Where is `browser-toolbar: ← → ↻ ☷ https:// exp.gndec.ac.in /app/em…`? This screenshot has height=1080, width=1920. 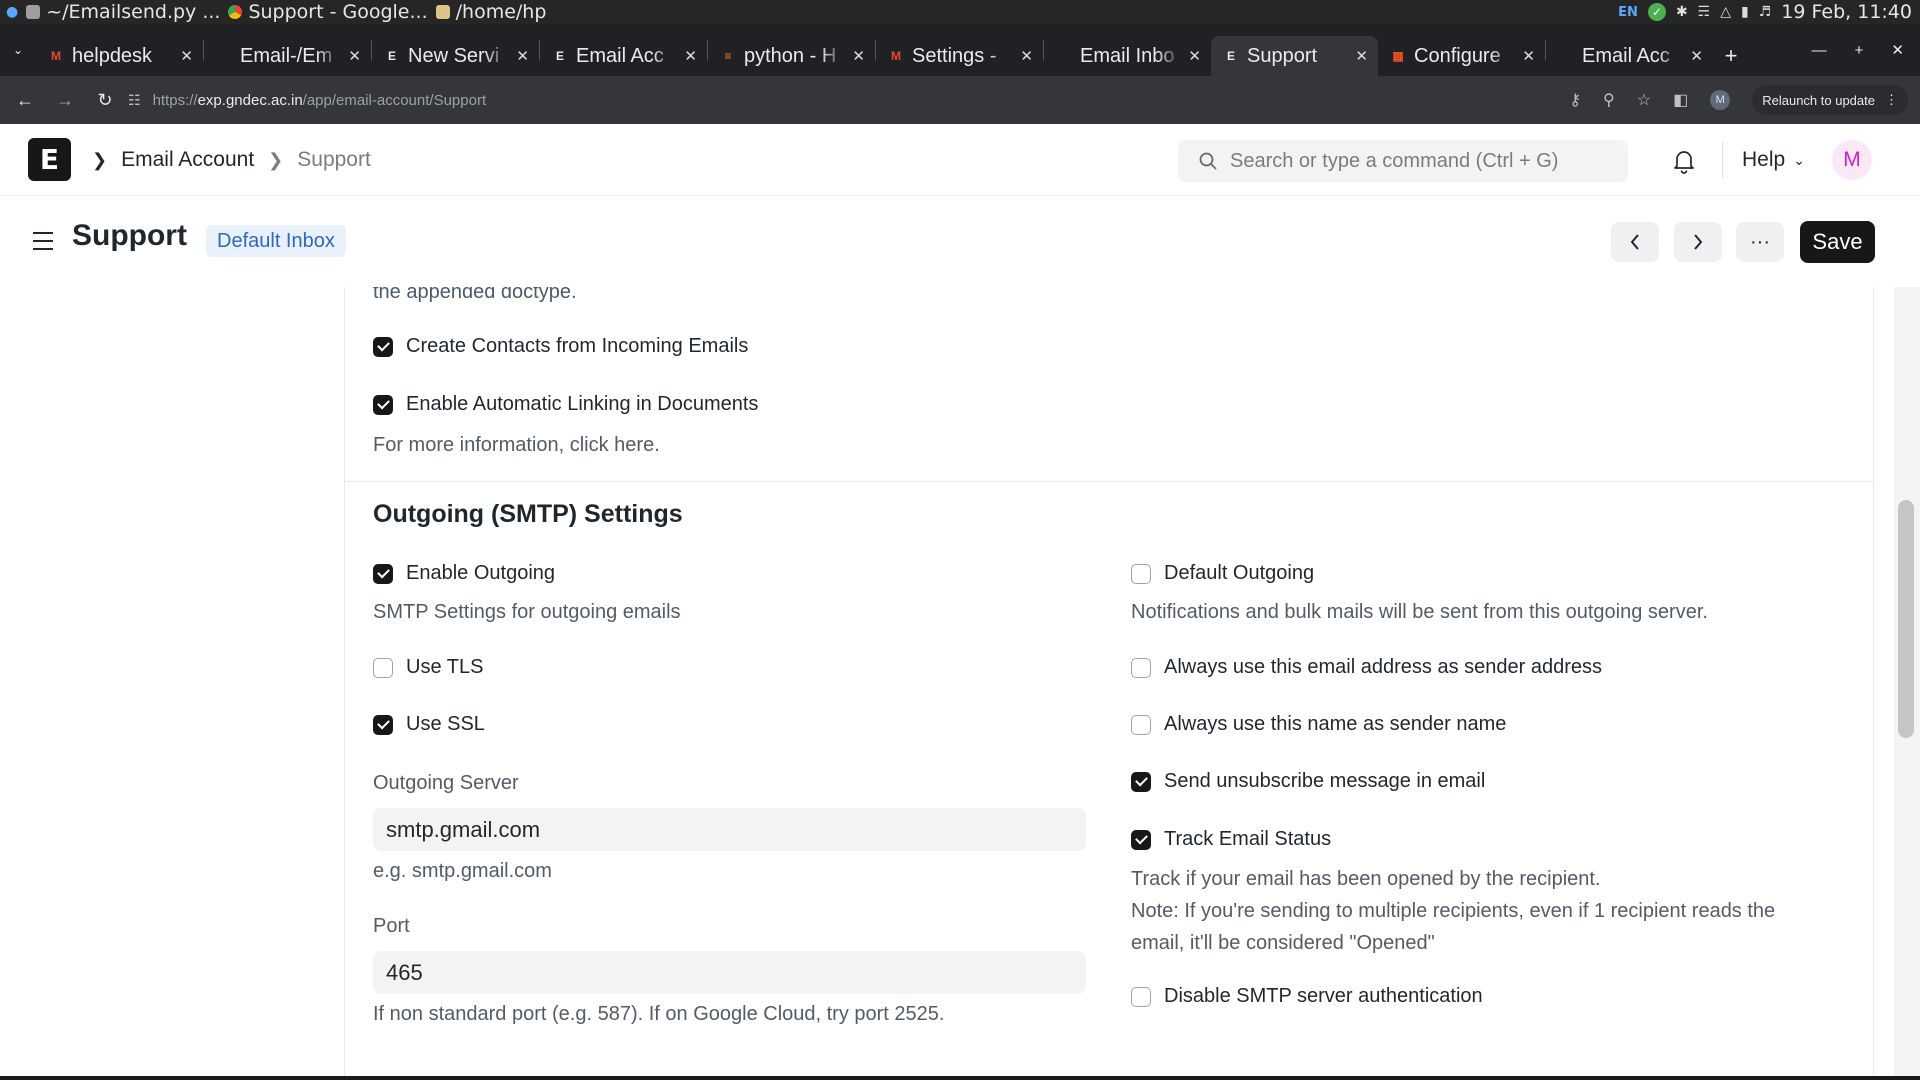
browser-toolbar: ← → ↻ ☷ https:// exp.gndec.ac.in /app/em… is located at coordinates (960, 100).